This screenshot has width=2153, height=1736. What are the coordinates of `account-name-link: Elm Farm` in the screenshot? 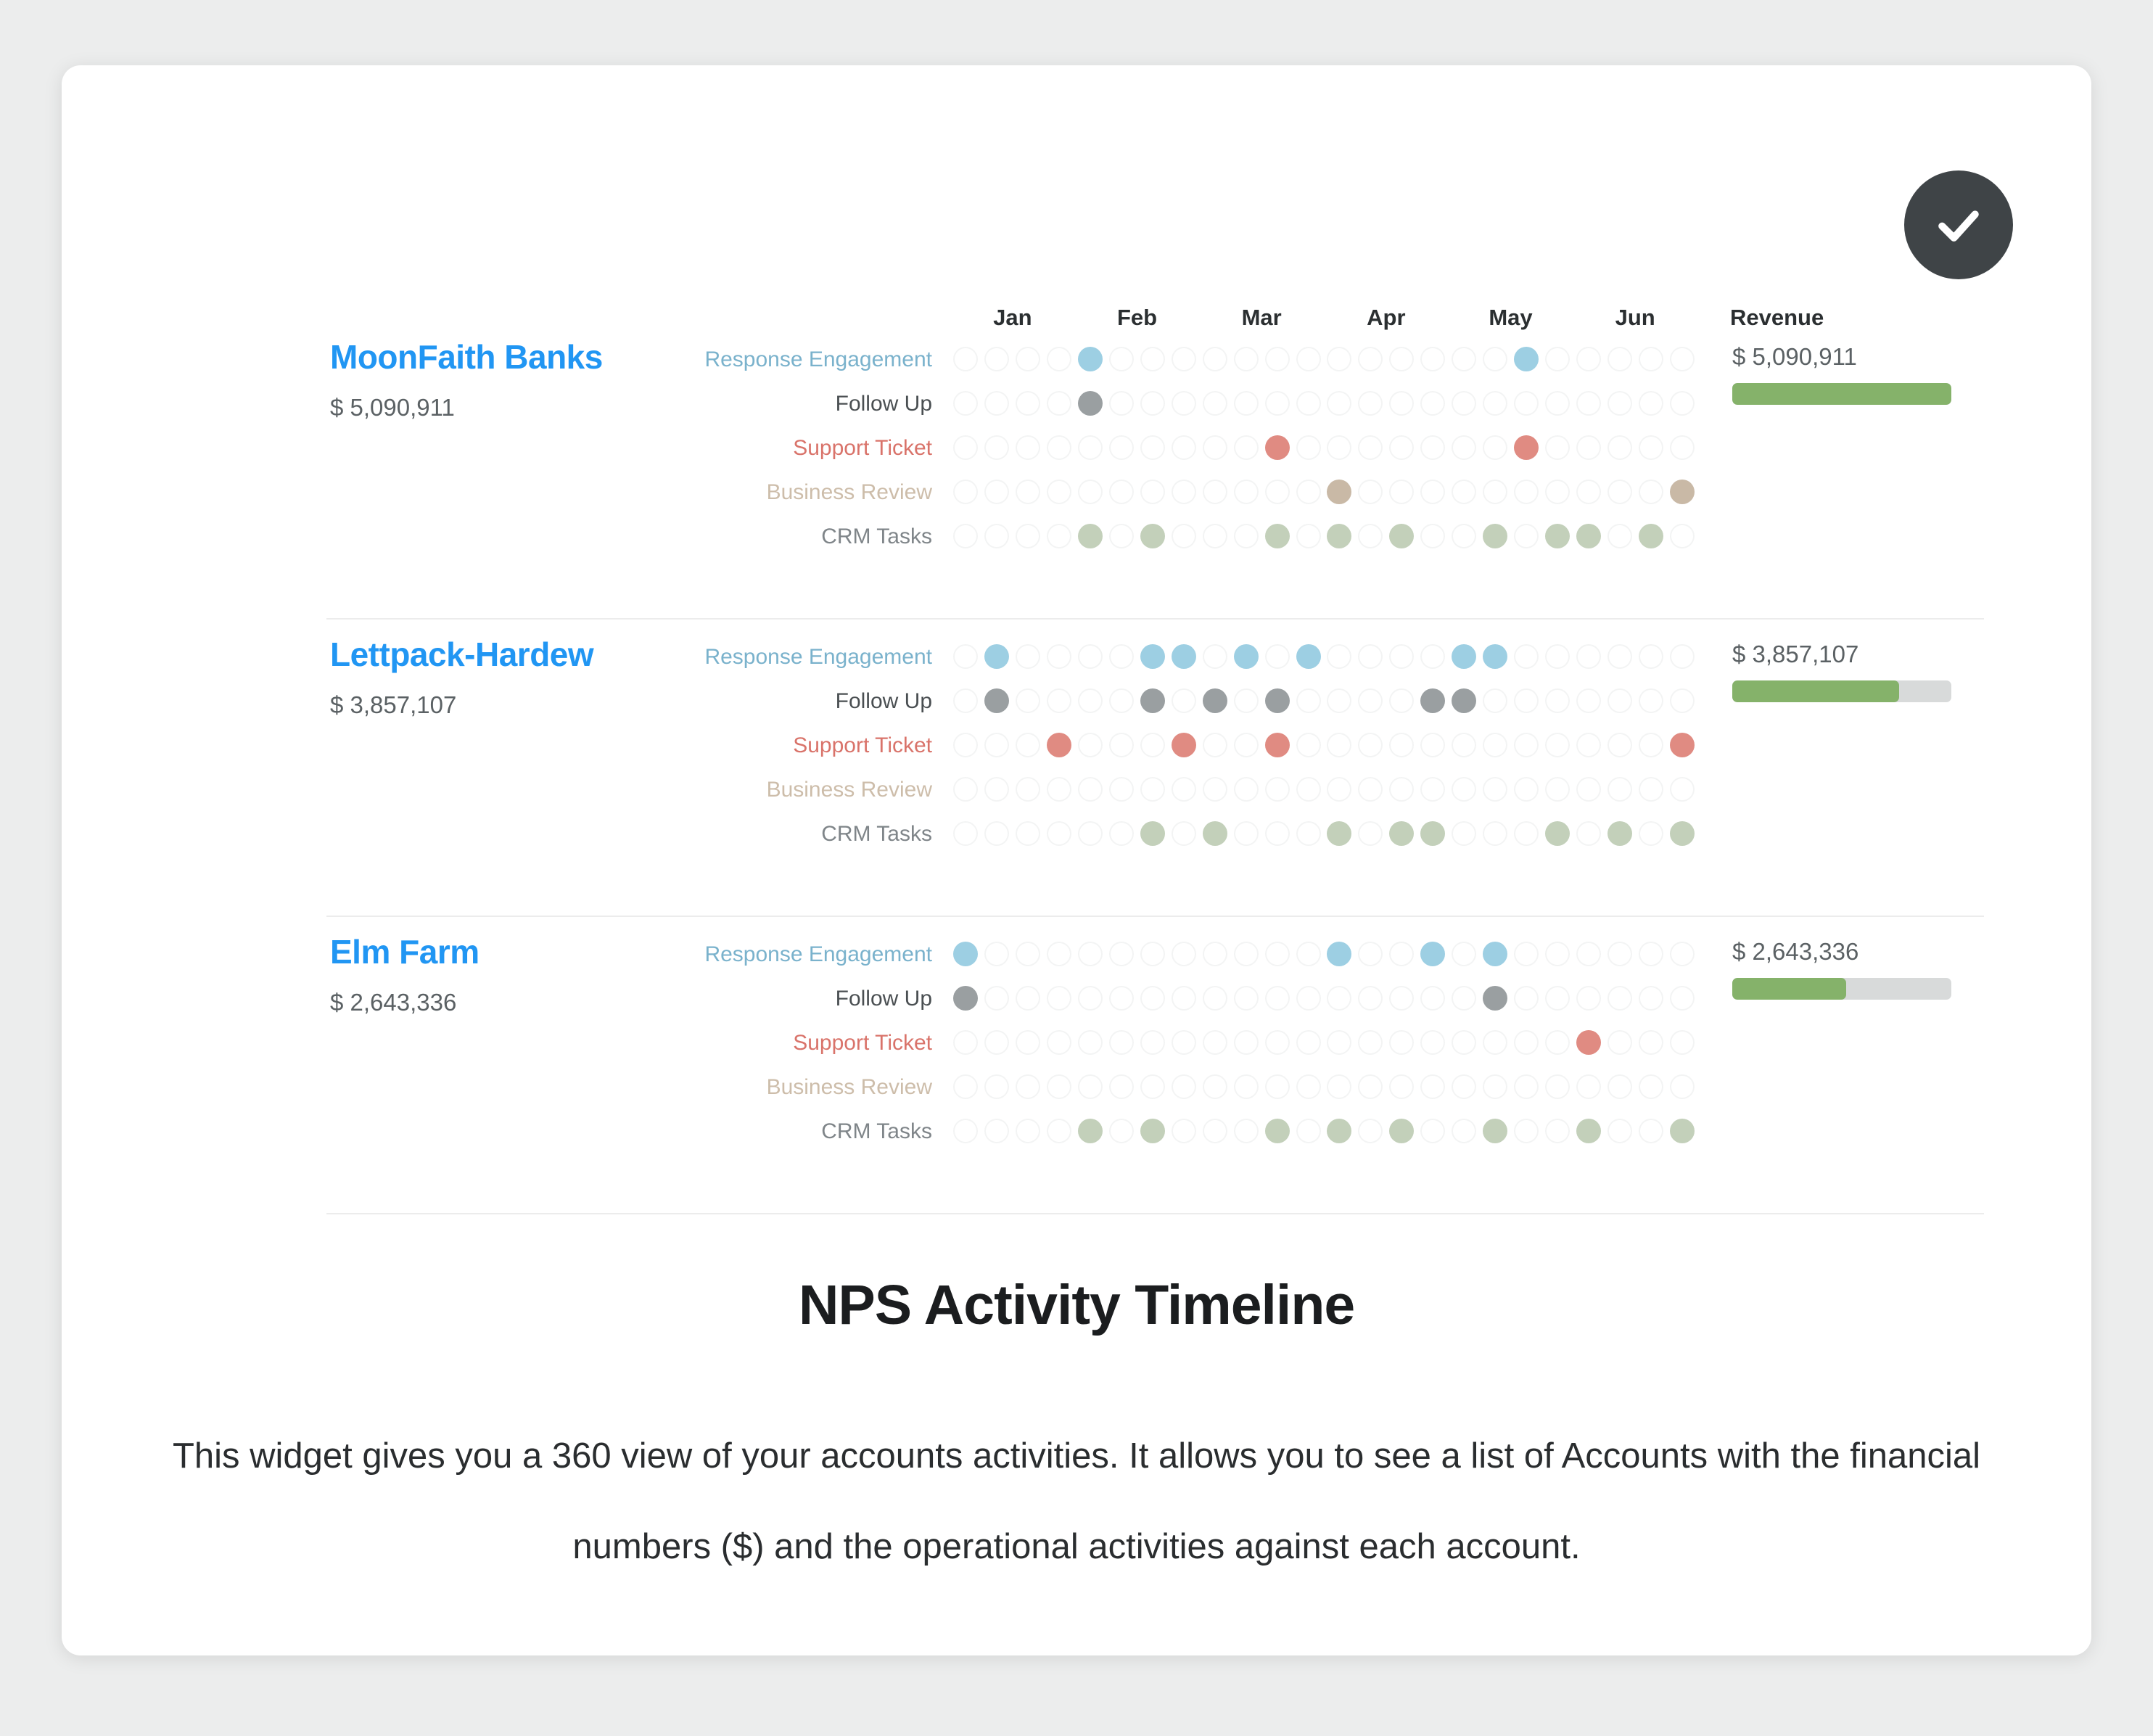 It's located at (486, 951).